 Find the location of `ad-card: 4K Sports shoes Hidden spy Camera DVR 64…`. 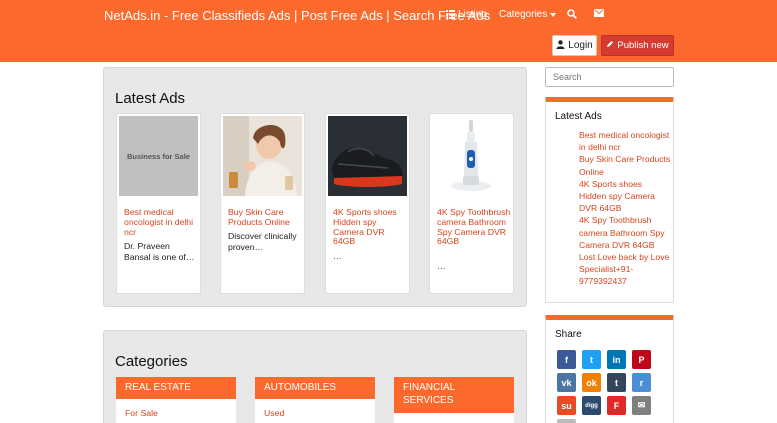

ad-card: 4K Sports shoes Hidden spy Camera DVR 64… is located at coordinates (367, 203).